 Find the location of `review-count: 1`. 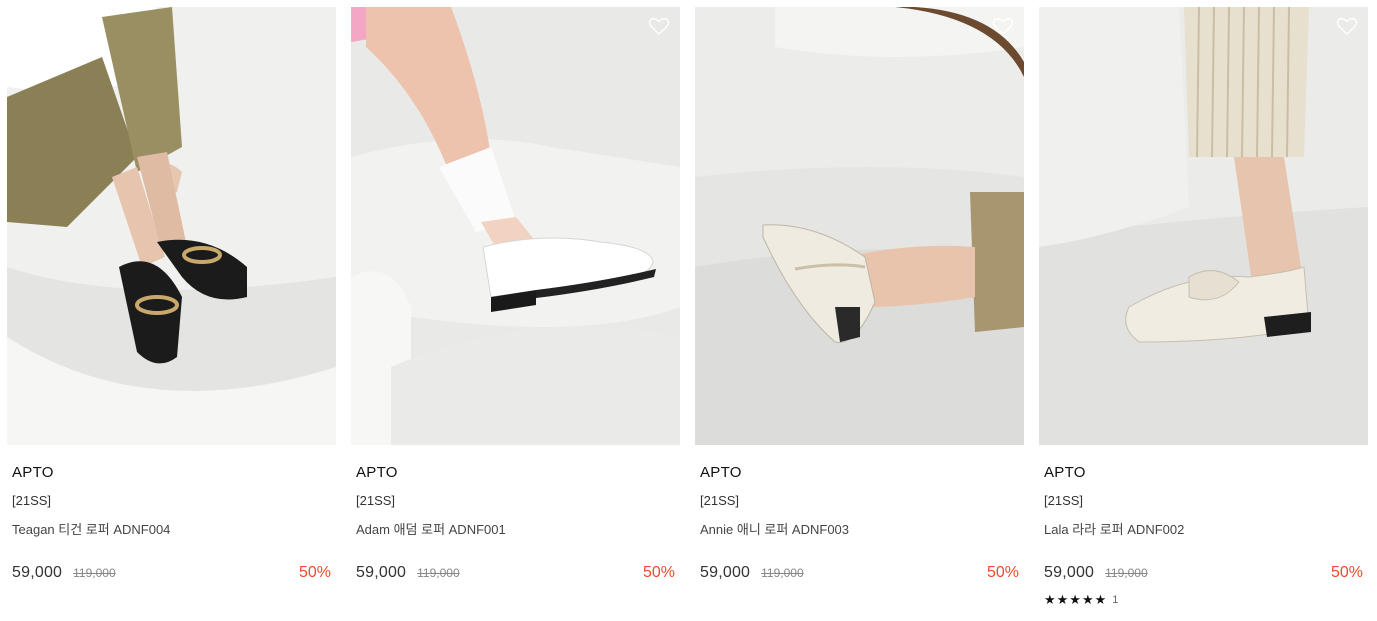

review-count: 1 is located at coordinates (1115, 600).